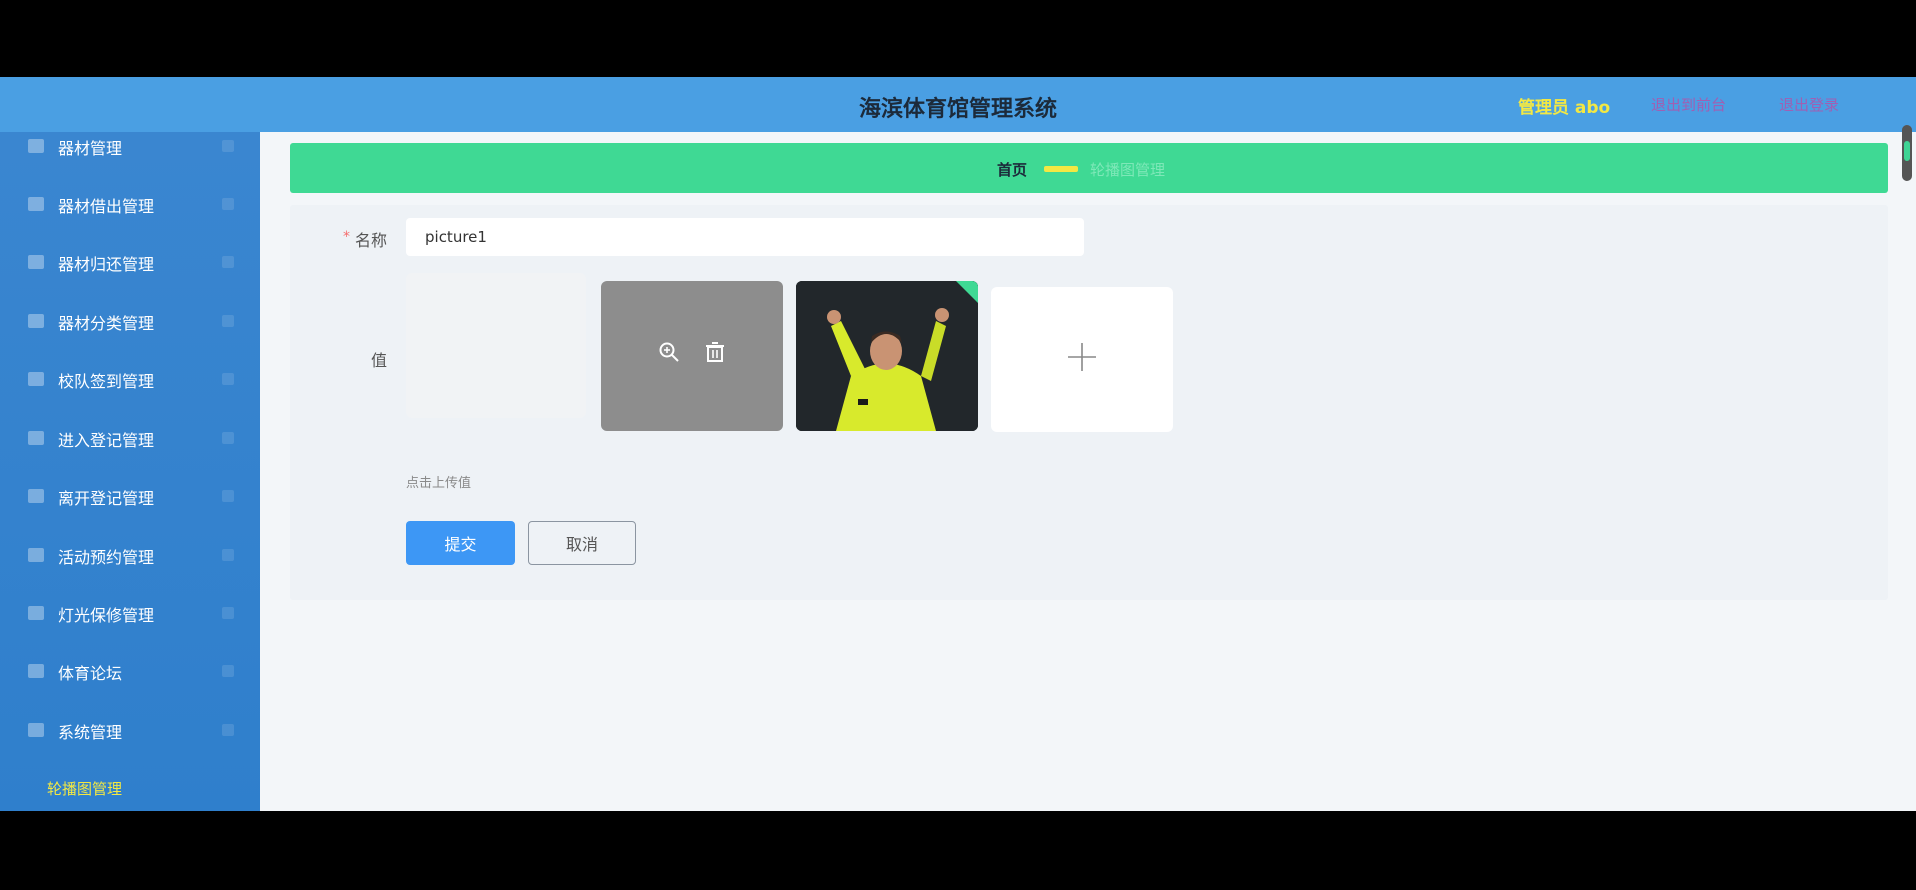  Describe the element at coordinates (460, 543) in the screenshot. I see `submit-button: 提交` at that location.